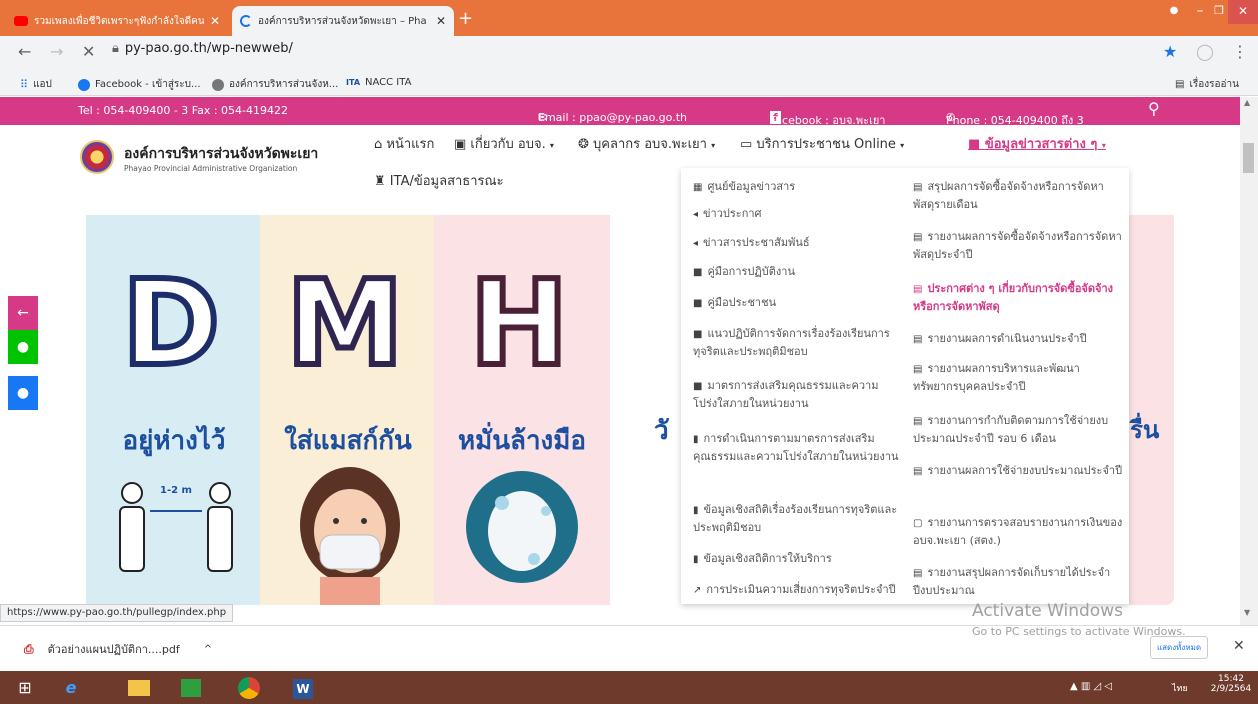  I want to click on profile-icon: ●, so click(1174, 12).